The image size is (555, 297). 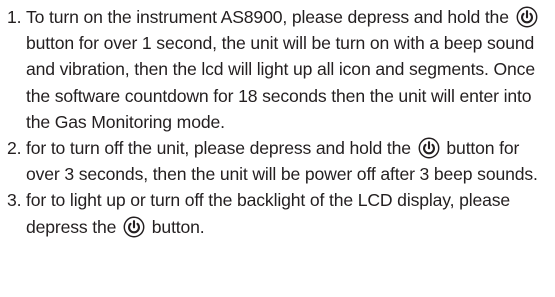 I want to click on item-number: 3., so click(x=14, y=200).